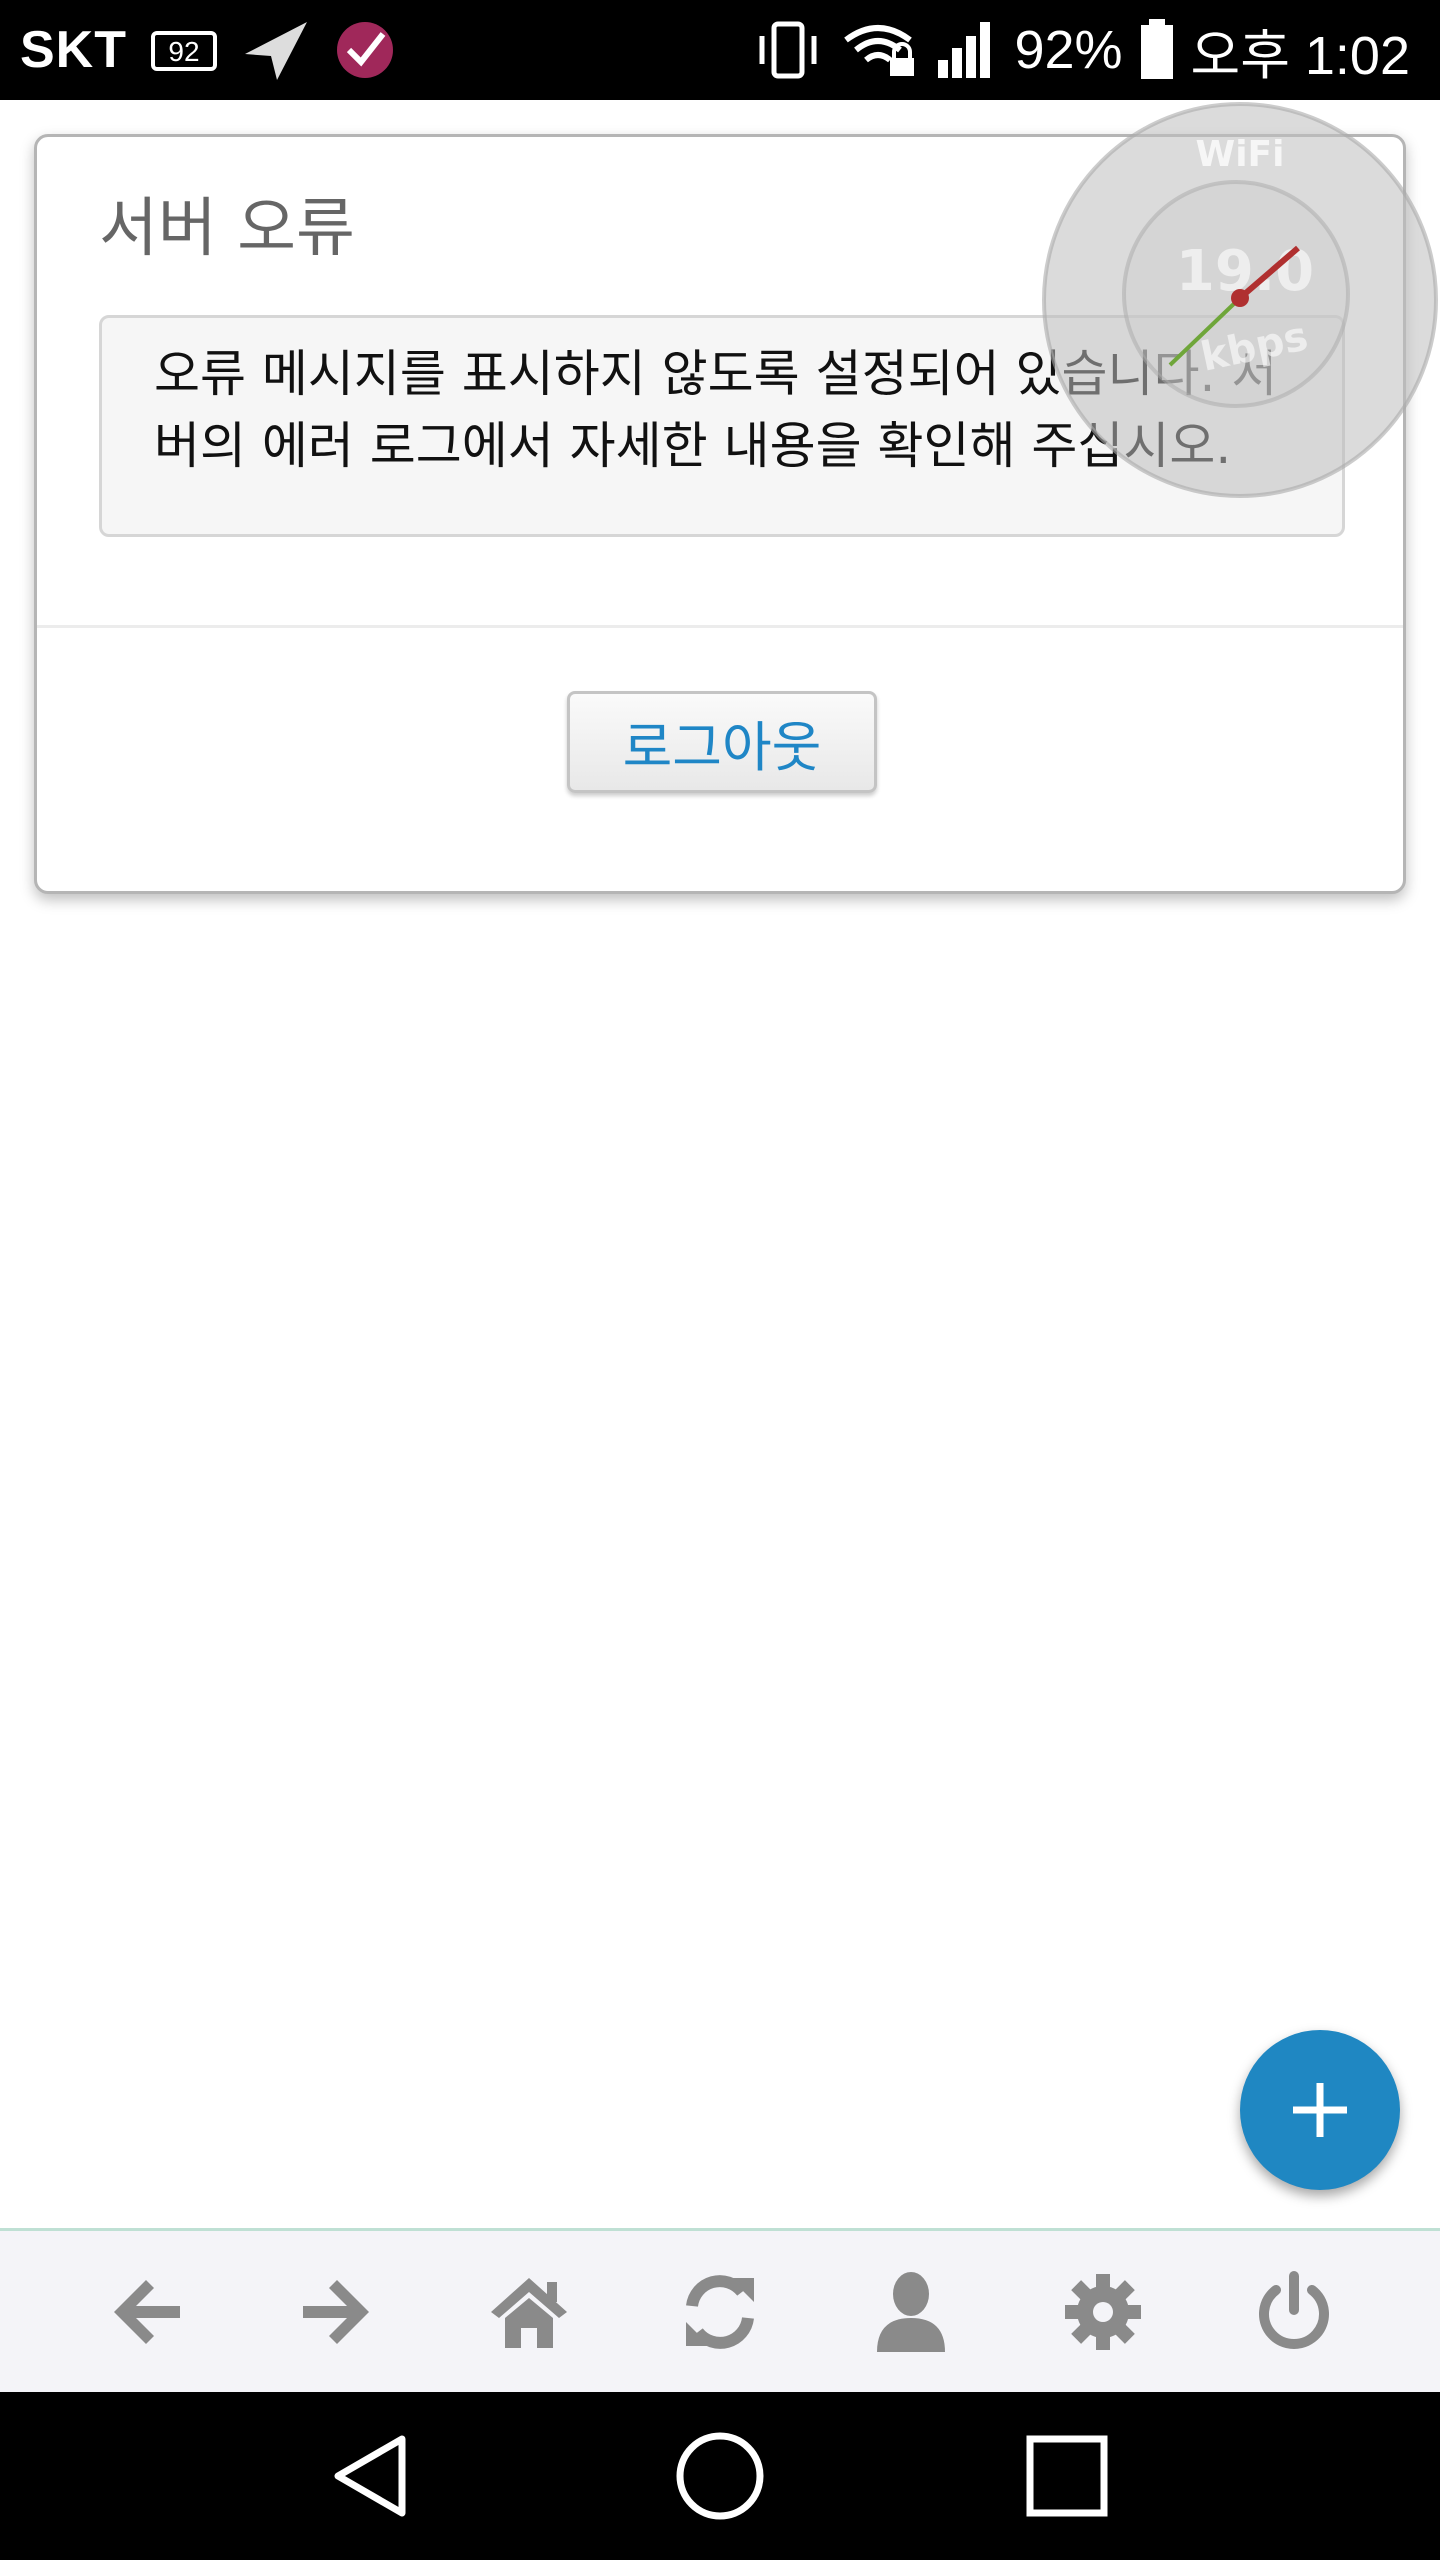 Image resolution: width=1440 pixels, height=2560 pixels. What do you see at coordinates (73, 50) in the screenshot?
I see `carrier-name: SKT` at bounding box center [73, 50].